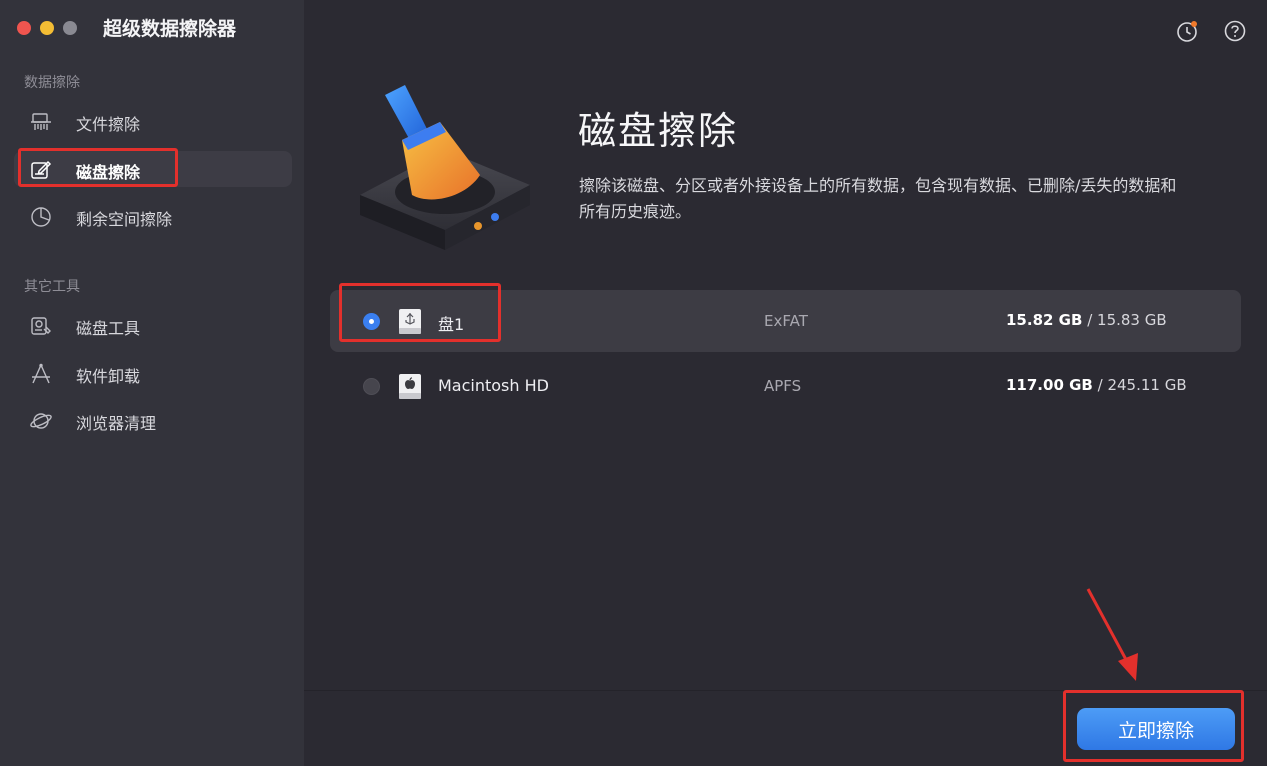 The image size is (1267, 766). What do you see at coordinates (47, 28) in the screenshot?
I see `minimize-window-button` at bounding box center [47, 28].